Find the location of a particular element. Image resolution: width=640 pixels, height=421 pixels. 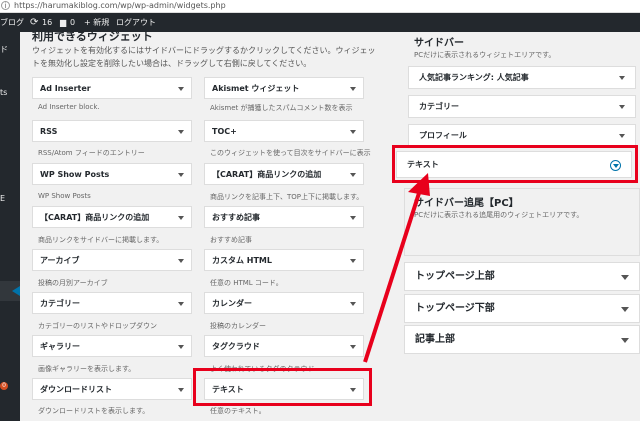

widget-recommended: おすすめ記事 is located at coordinates (284, 217).